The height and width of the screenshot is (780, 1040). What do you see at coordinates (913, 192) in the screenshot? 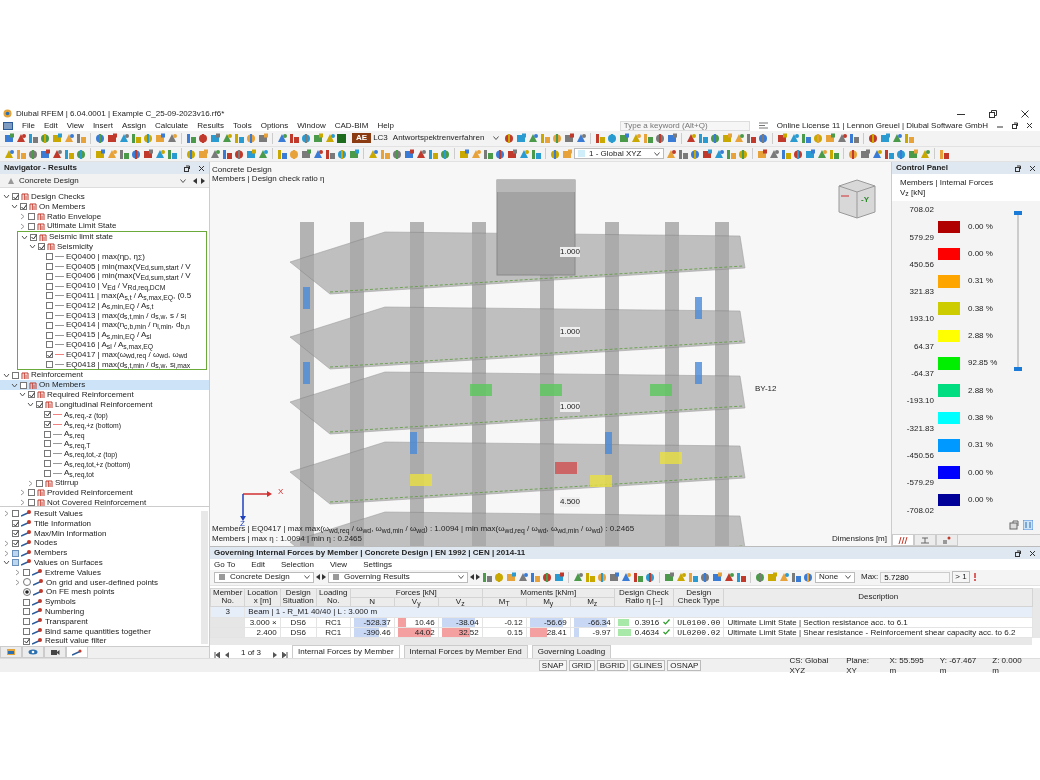
I see `legend-unit: V$_{z}$ [kN]` at bounding box center [913, 192].